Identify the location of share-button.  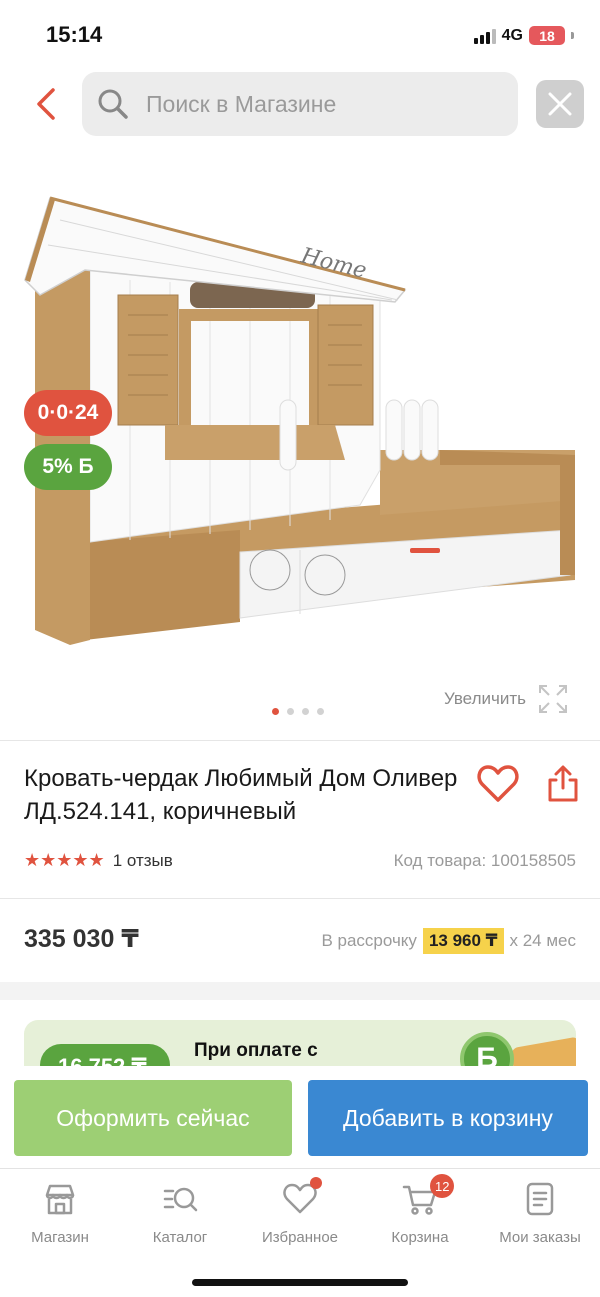
(563, 784).